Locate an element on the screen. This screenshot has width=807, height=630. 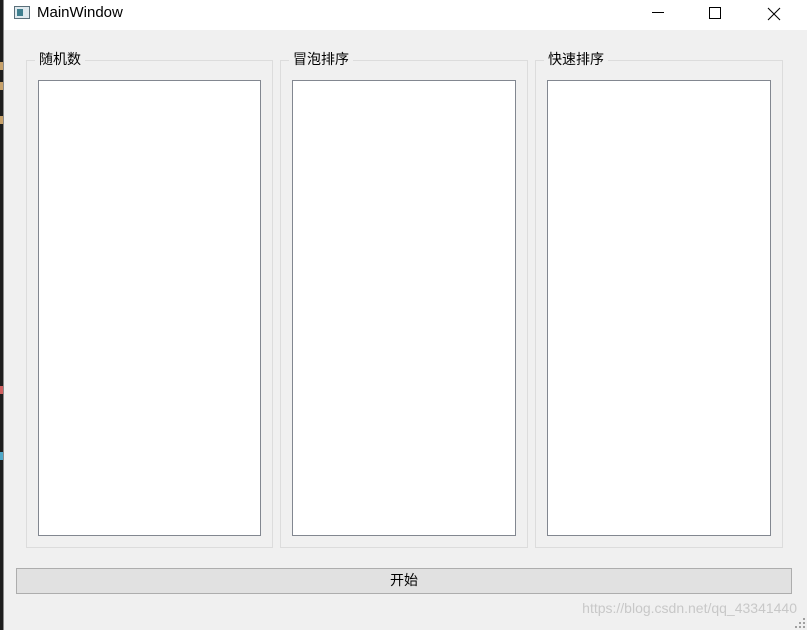
maximize-icon is located at coordinates (715, 13).